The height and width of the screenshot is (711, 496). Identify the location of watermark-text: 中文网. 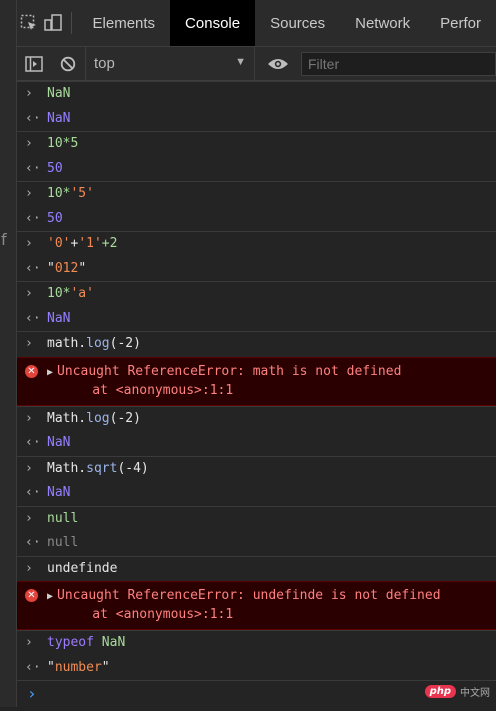
(475, 693).